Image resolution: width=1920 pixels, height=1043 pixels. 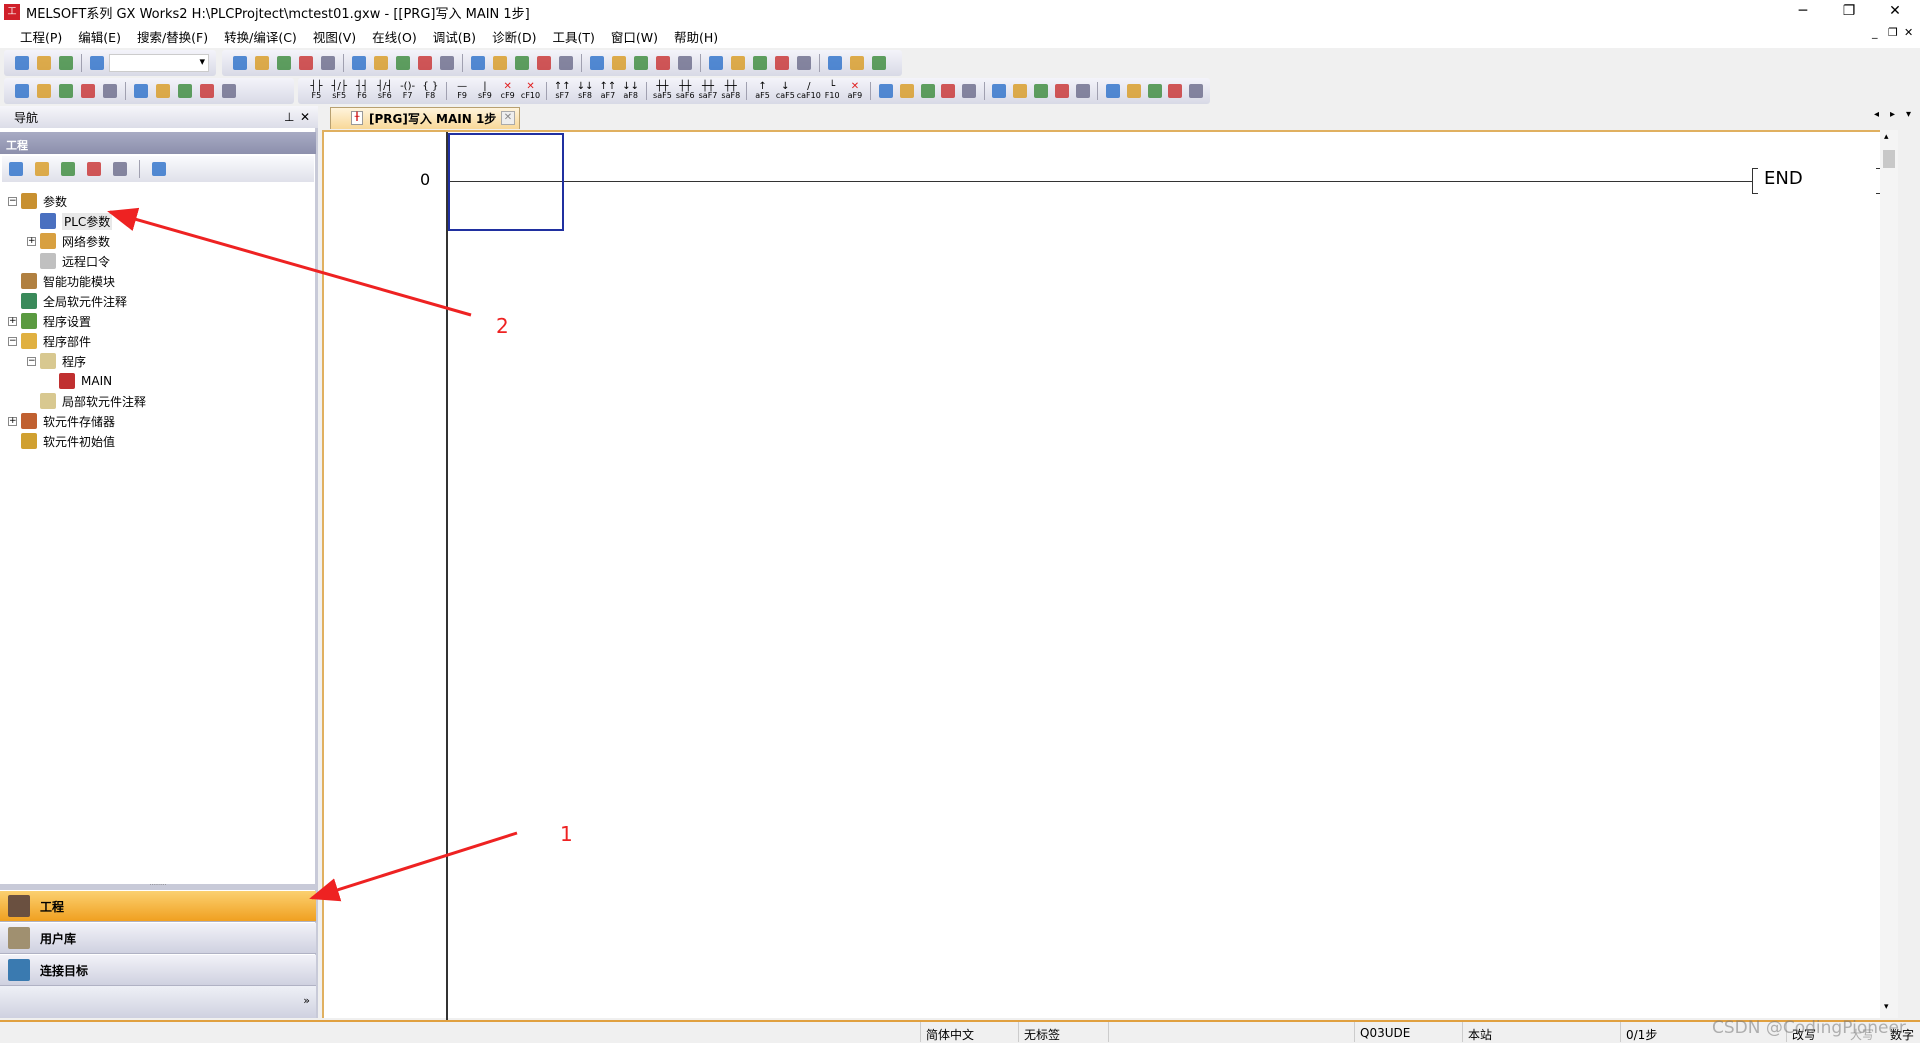 I want to click on status-label: 无标签, so click(x=1042, y=1035).